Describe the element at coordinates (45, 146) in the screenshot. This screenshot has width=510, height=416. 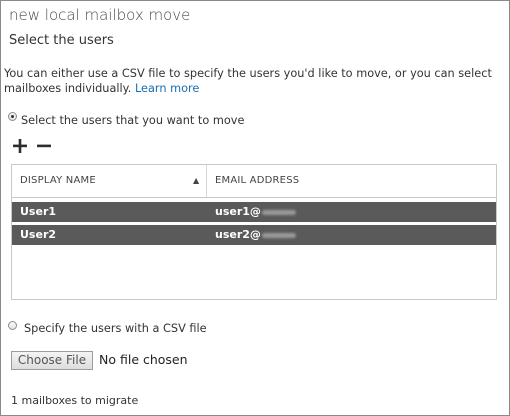
I see `minus-icon` at that location.